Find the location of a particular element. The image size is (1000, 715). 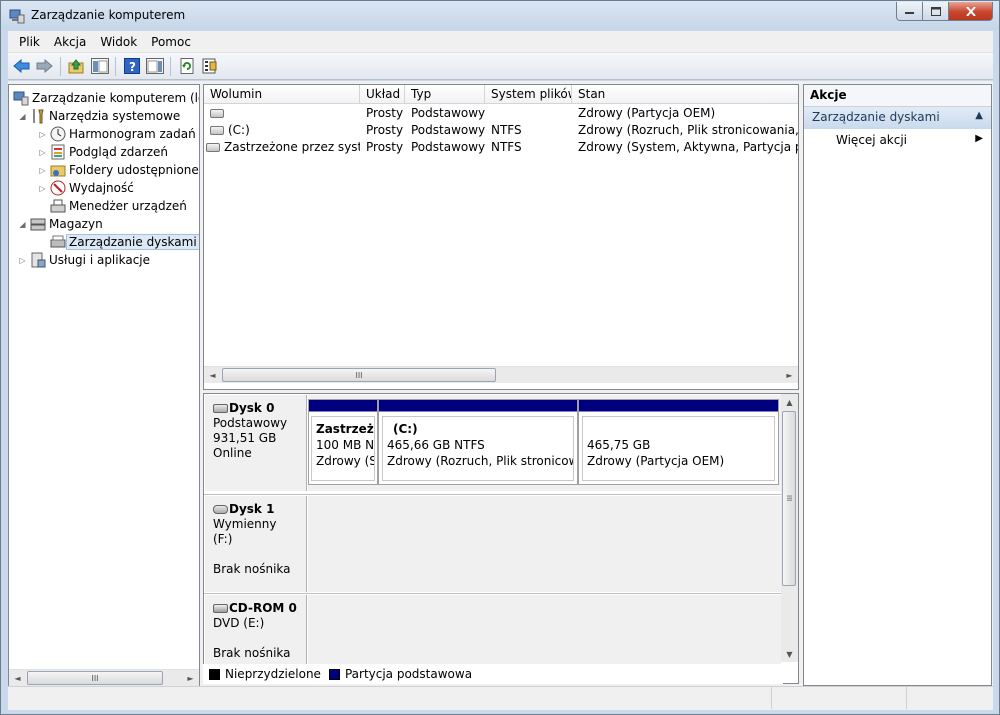

column-header-type: Typ is located at coordinates (445, 94).